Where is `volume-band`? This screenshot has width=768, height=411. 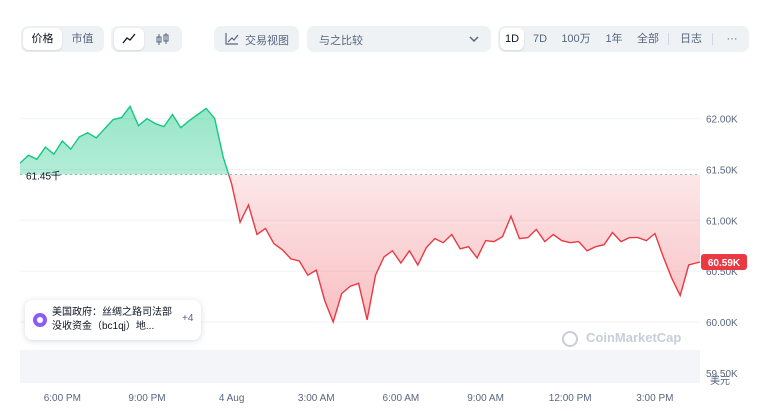
volume-band is located at coordinates (360, 366).